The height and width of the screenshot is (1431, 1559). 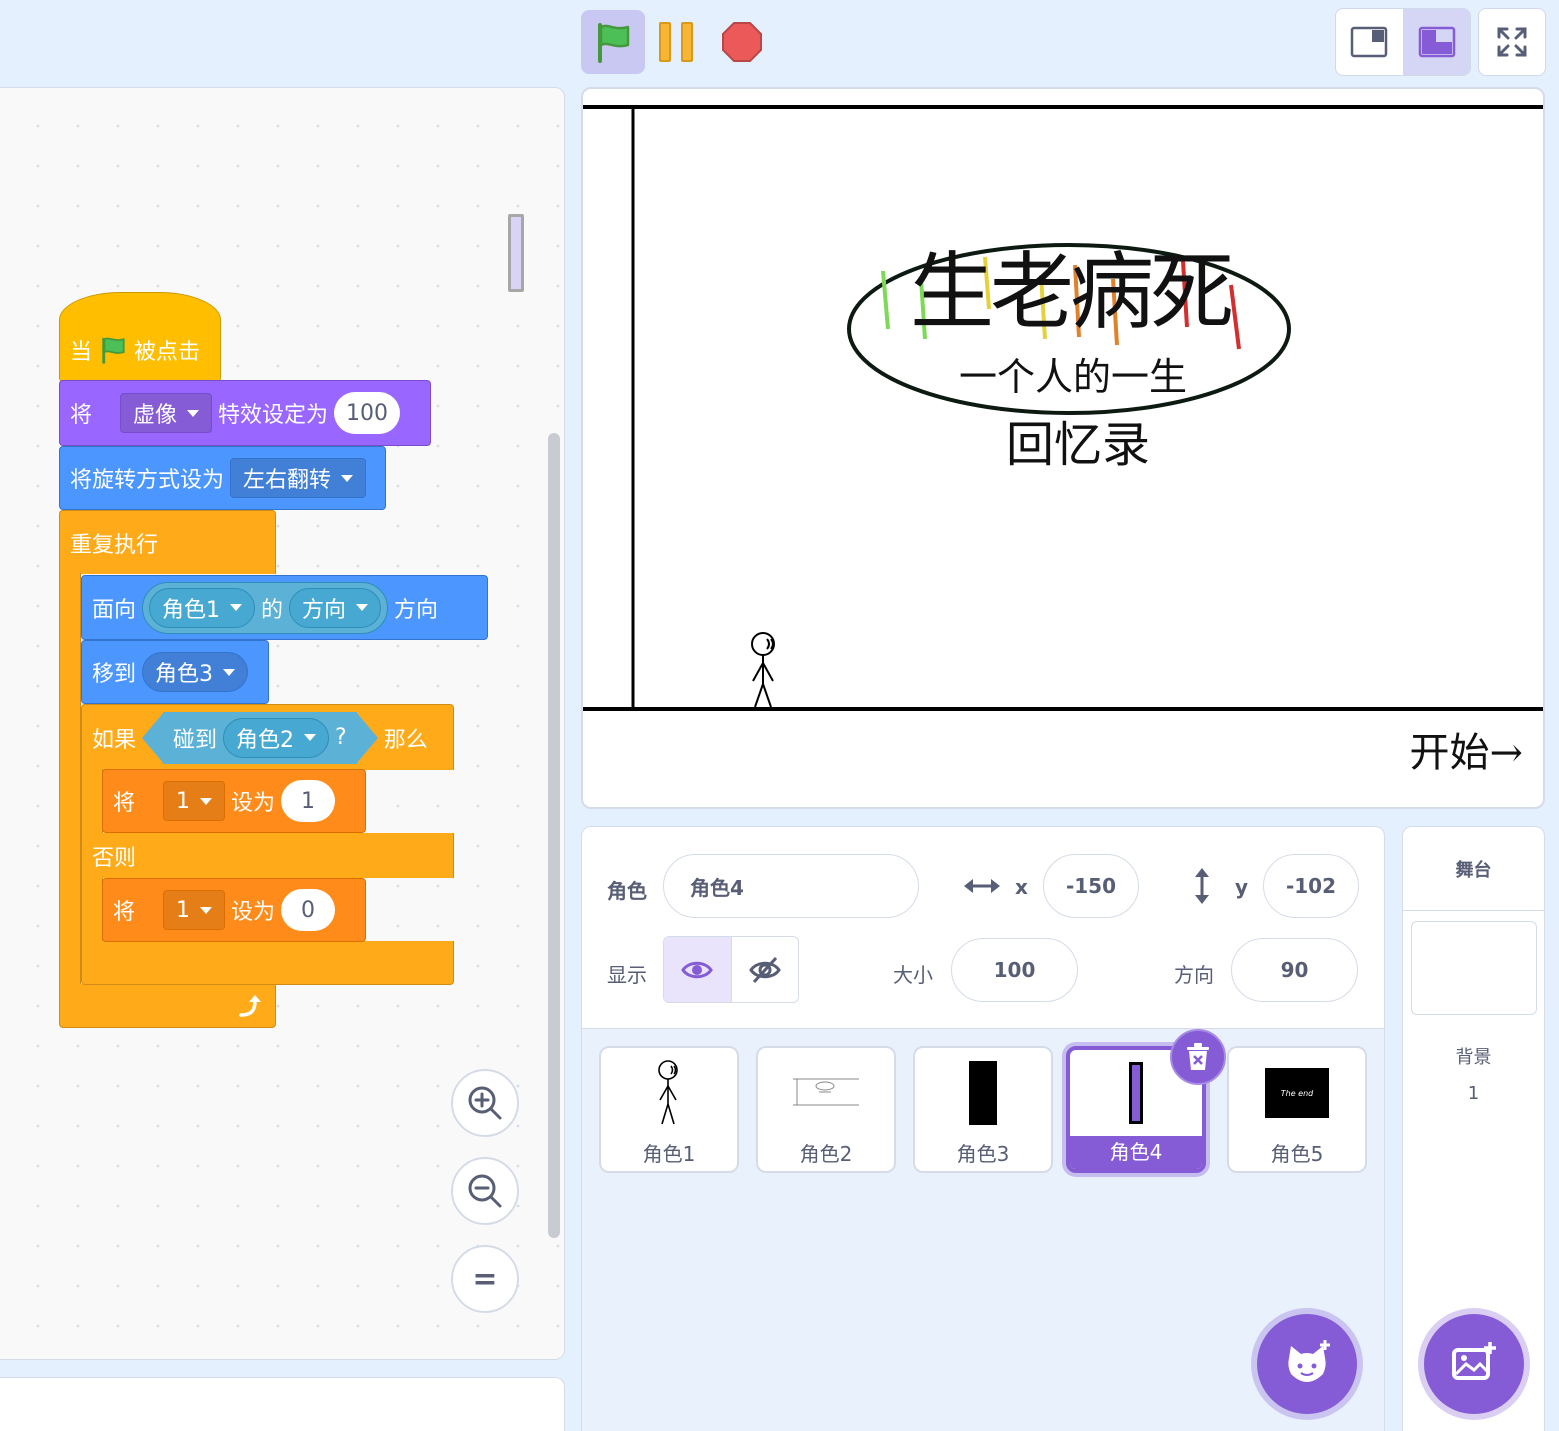 I want to click on sprite-1-name: 角色1, so click(x=669, y=1154).